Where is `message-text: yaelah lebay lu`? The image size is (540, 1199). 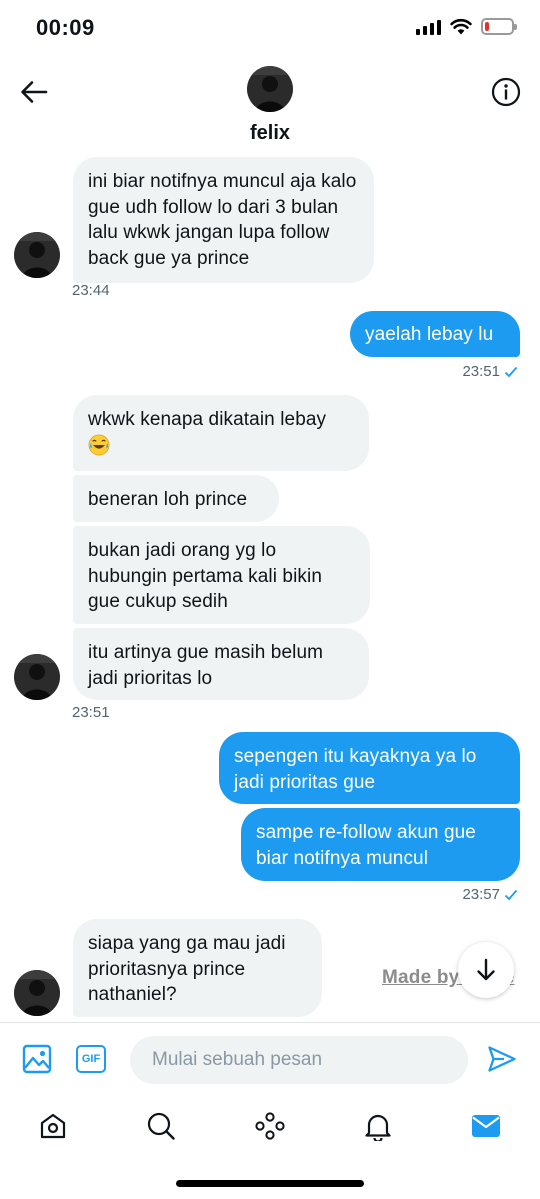
message-text: yaelah lebay lu is located at coordinates (429, 334).